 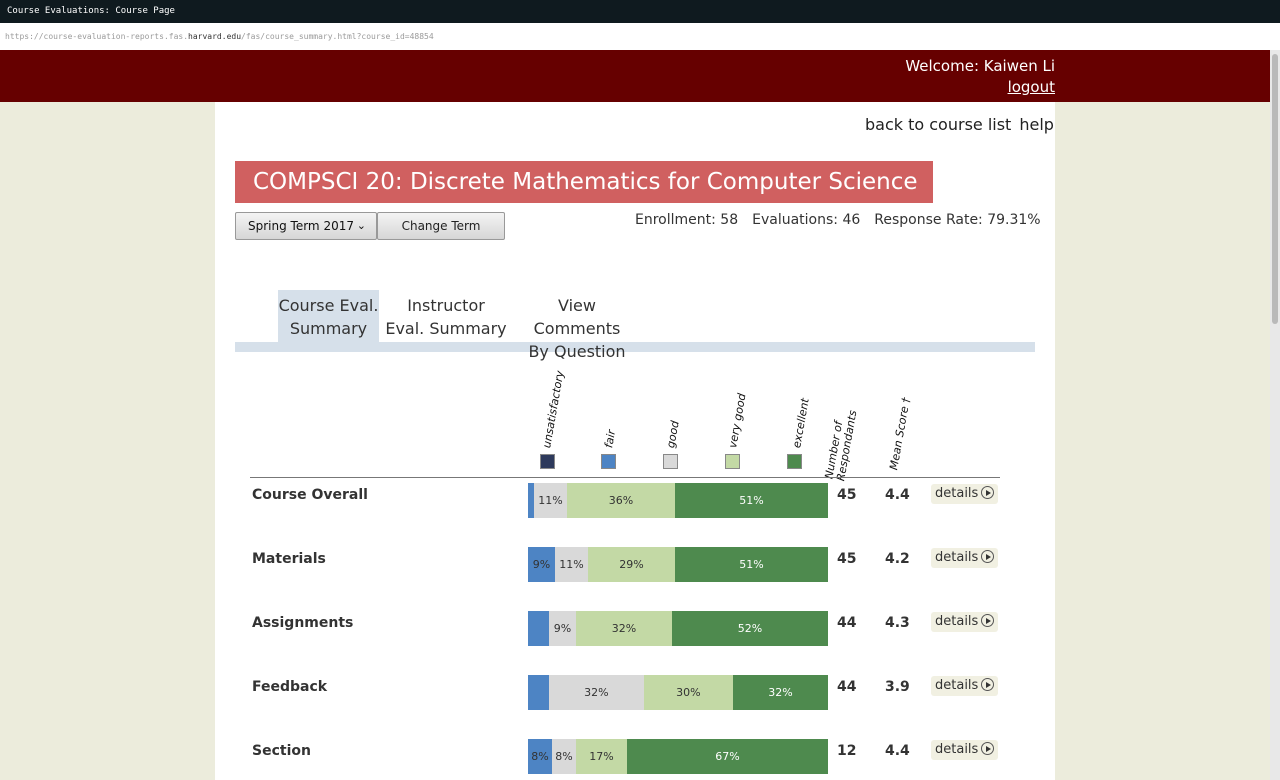 I want to click on url-prefix: https://course-evaluation-reports.fas., so click(x=97, y=36).